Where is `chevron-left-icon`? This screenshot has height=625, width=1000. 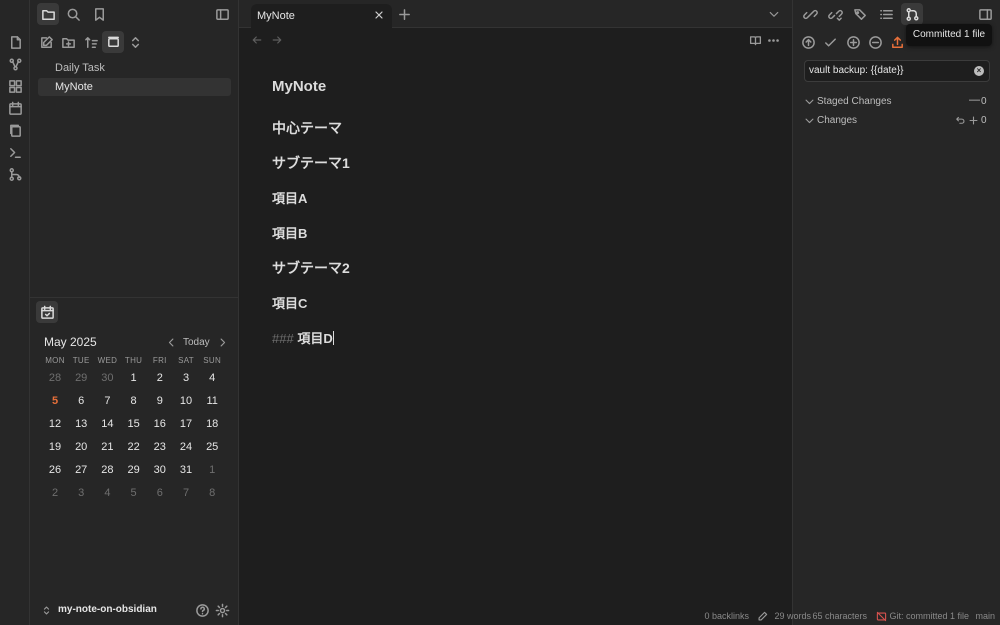
chevron-left-icon is located at coordinates (171, 342).